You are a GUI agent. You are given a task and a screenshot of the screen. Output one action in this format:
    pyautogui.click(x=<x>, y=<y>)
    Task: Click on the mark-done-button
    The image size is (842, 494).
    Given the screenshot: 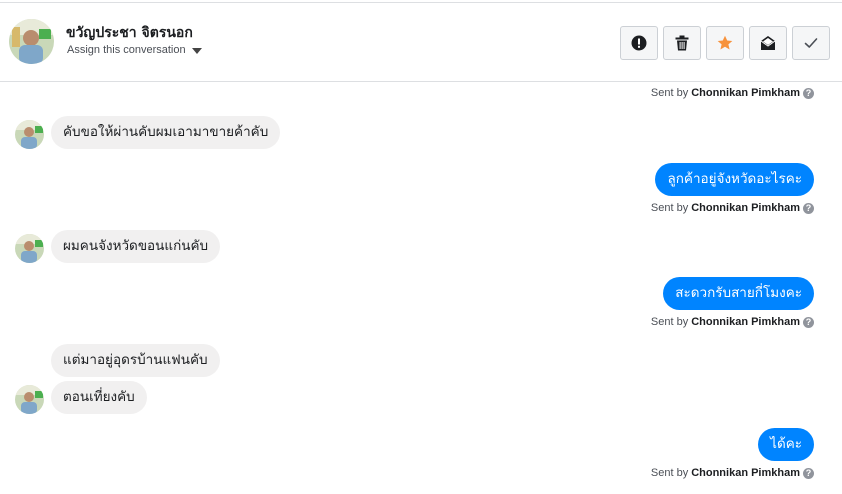 What is the action you would take?
    pyautogui.click(x=811, y=43)
    